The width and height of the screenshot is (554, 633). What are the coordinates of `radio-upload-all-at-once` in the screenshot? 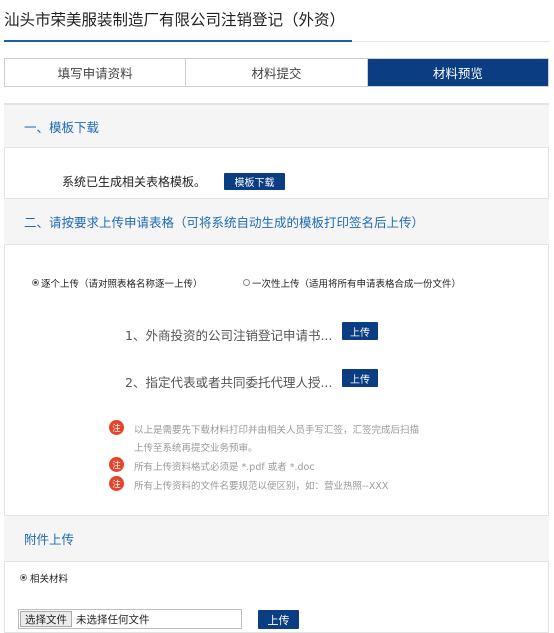 It's located at (246, 282).